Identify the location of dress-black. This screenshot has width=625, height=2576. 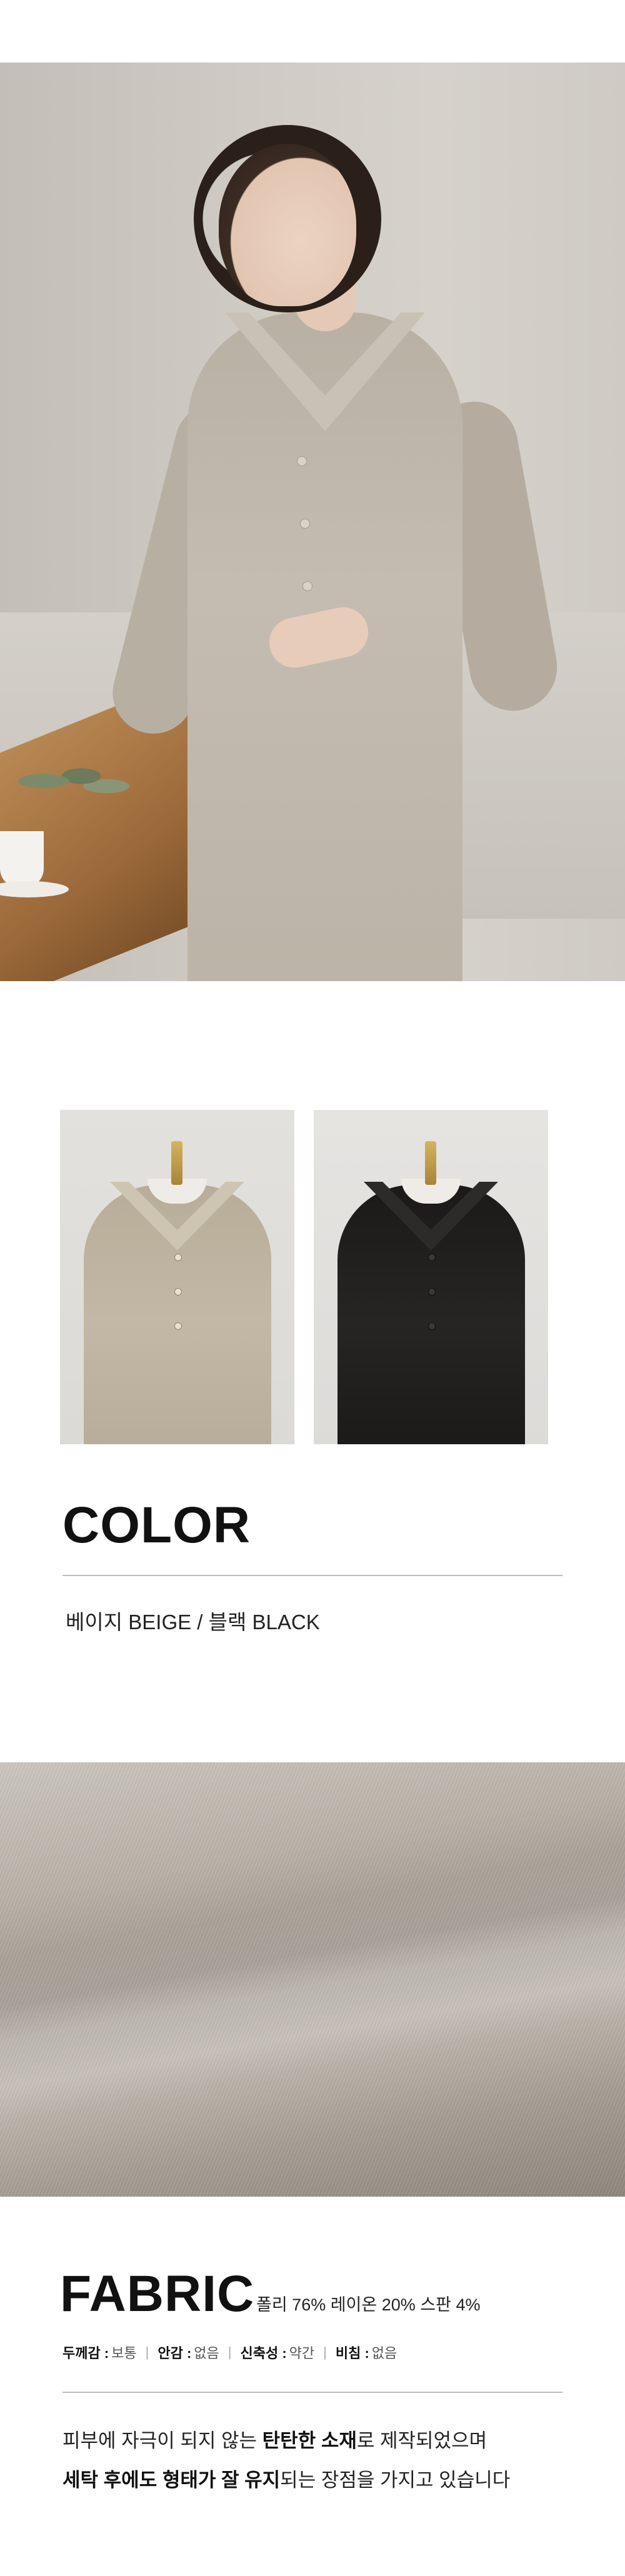
(432, 1314).